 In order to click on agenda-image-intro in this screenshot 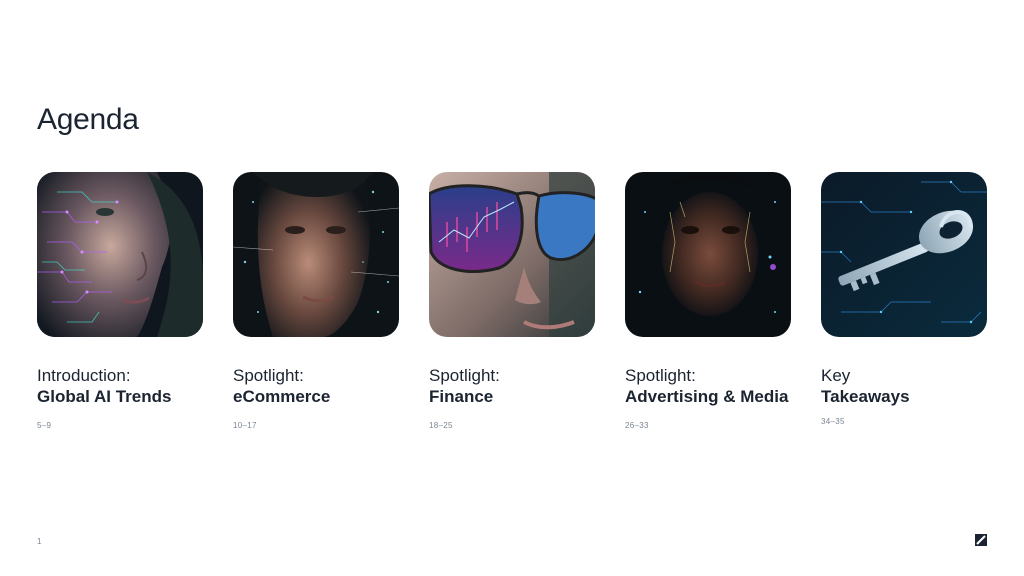, I will do `click(120, 254)`.